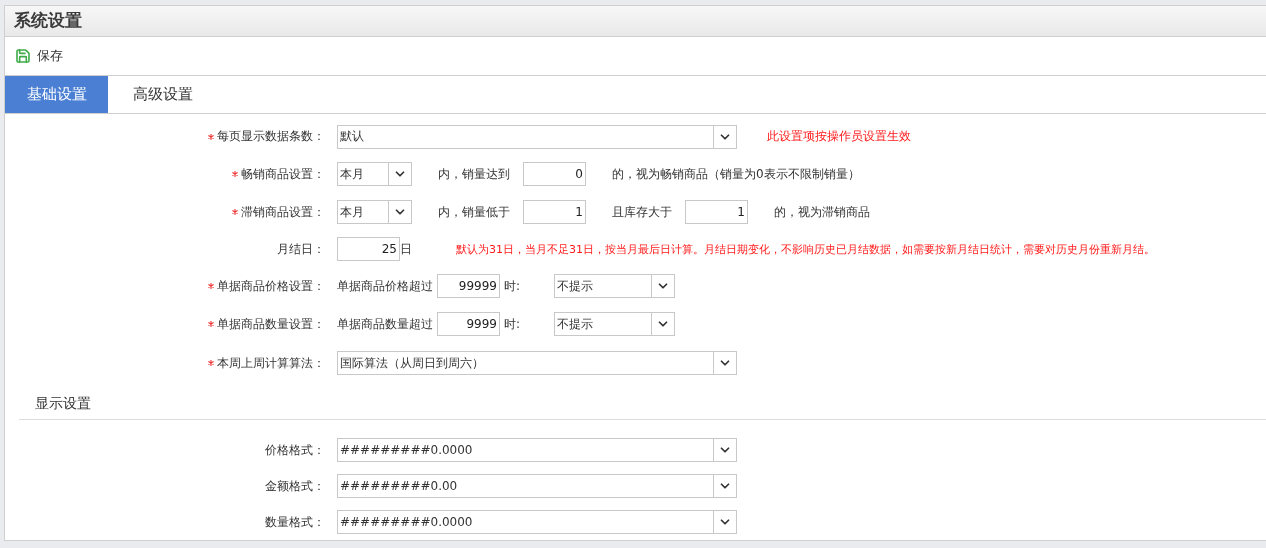 This screenshot has width=1266, height=548. I want to click on field-label: 金额格式：, so click(295, 486).